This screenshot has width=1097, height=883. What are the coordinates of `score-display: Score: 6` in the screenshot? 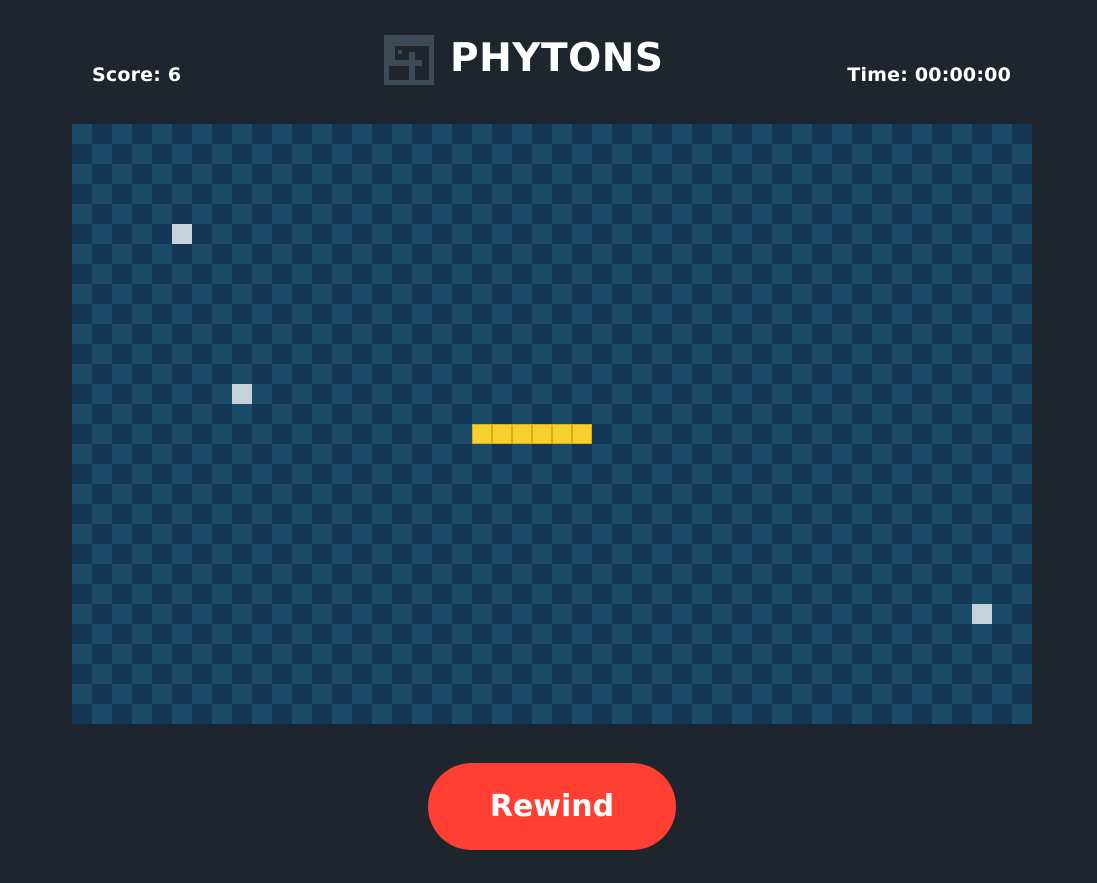 It's located at (137, 75).